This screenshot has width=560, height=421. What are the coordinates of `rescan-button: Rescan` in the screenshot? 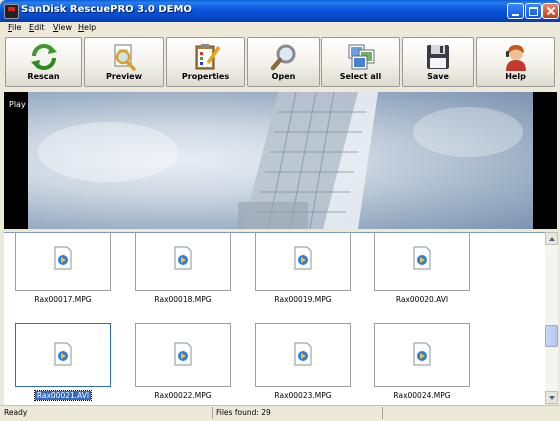 It's located at (43, 62).